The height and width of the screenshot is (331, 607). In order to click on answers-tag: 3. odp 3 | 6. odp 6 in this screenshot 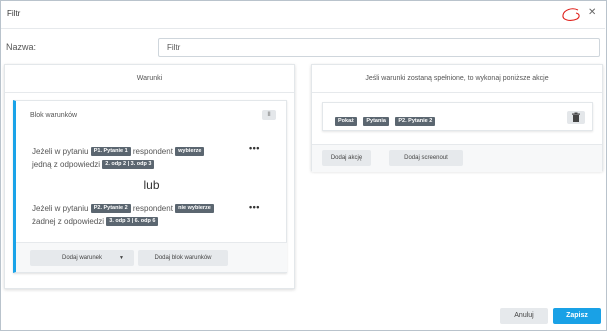, I will do `click(132, 222)`.